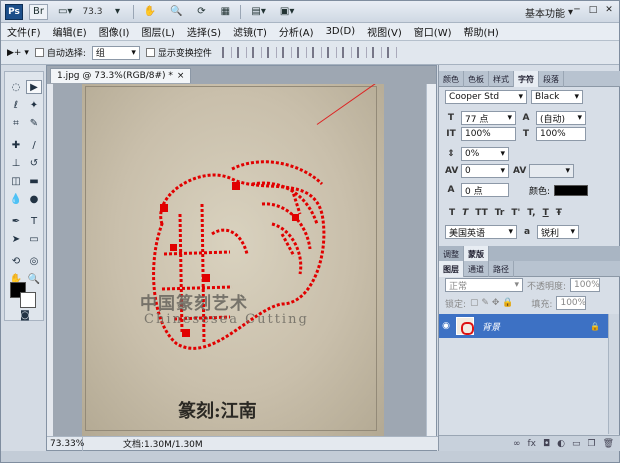 This screenshot has height=463, width=620. What do you see at coordinates (501, 269) in the screenshot?
I see `tab-paths: 路径` at bounding box center [501, 269].